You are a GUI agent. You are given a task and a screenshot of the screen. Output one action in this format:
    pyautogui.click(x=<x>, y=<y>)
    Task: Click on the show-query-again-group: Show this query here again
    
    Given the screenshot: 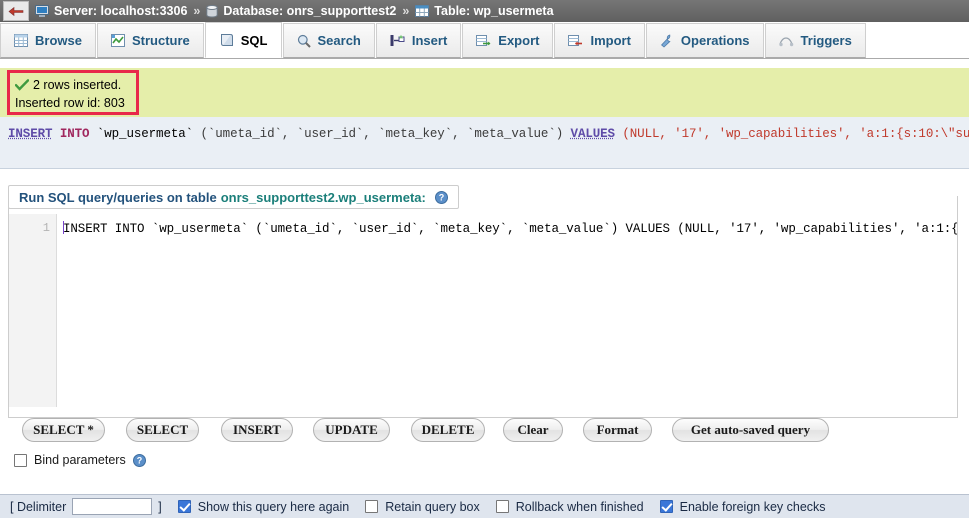 What is the action you would take?
    pyautogui.click(x=263, y=507)
    